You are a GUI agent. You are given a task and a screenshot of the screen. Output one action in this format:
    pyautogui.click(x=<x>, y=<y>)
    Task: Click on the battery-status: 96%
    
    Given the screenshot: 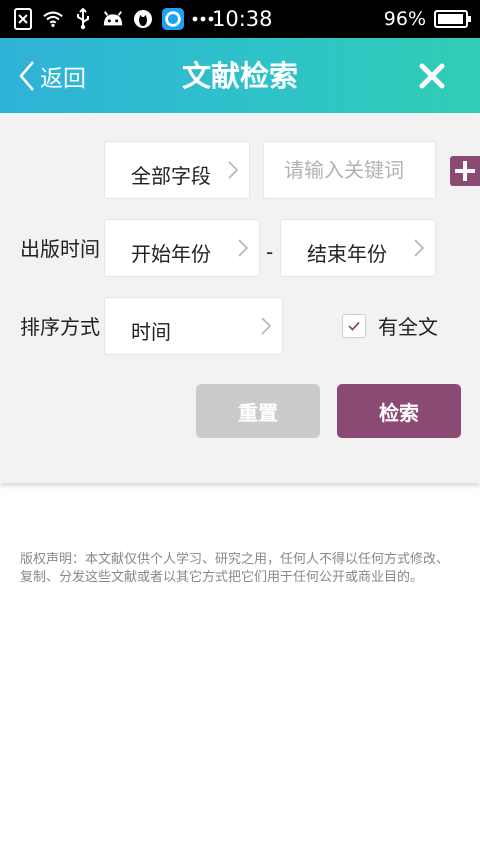 What is the action you would take?
    pyautogui.click(x=427, y=19)
    